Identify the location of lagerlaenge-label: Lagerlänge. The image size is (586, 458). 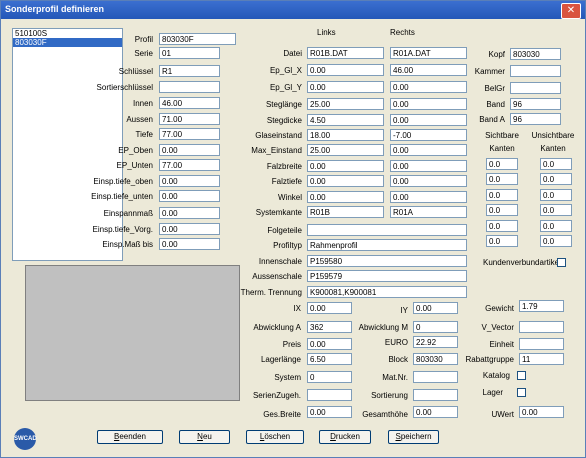
(280, 359).